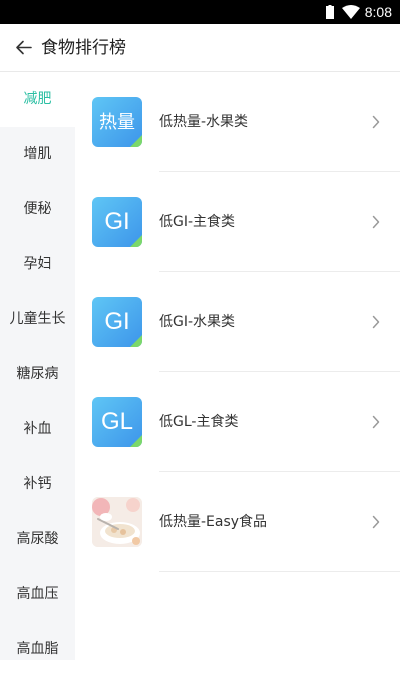 The height and width of the screenshot is (677, 400). I want to click on sidebar-item-muscle-gain: 增肌, so click(37, 154).